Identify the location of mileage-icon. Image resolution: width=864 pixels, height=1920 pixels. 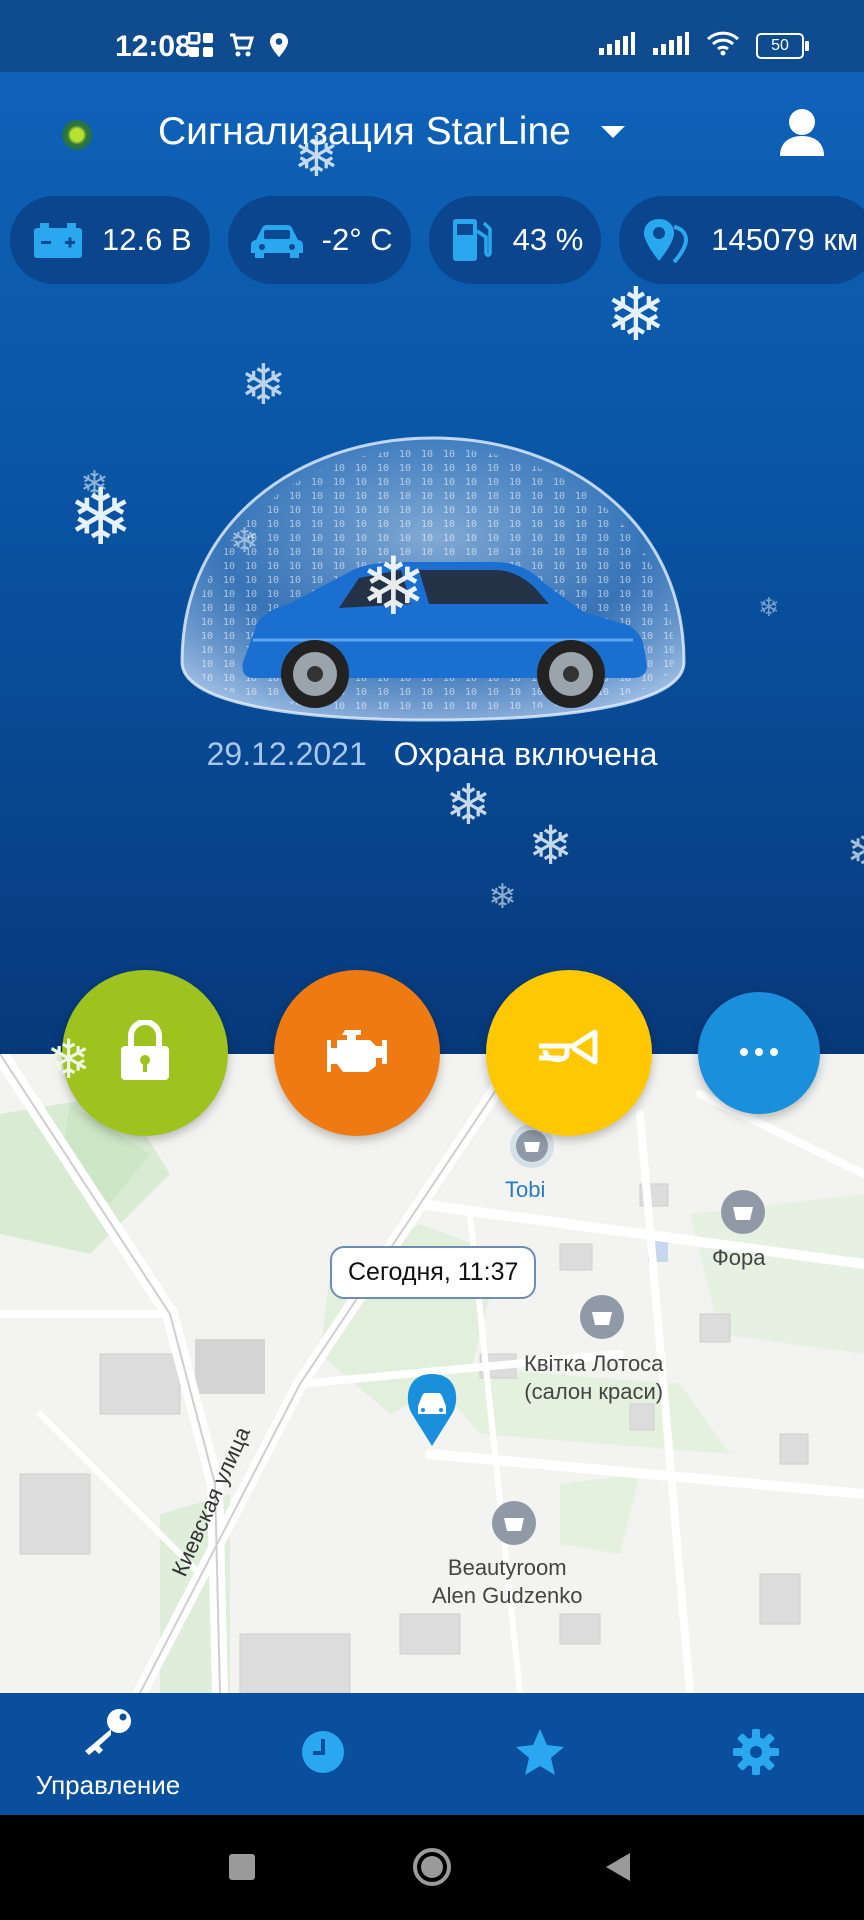
(667, 240).